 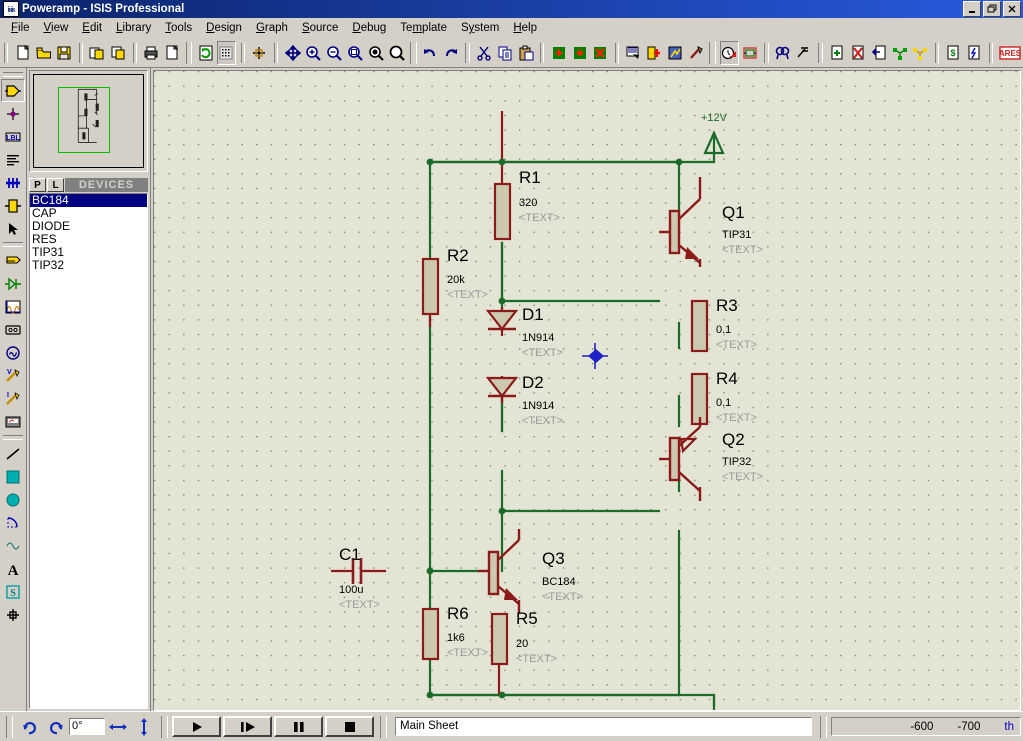 What do you see at coordinates (247, 726) in the screenshot?
I see `animation-step-button` at bounding box center [247, 726].